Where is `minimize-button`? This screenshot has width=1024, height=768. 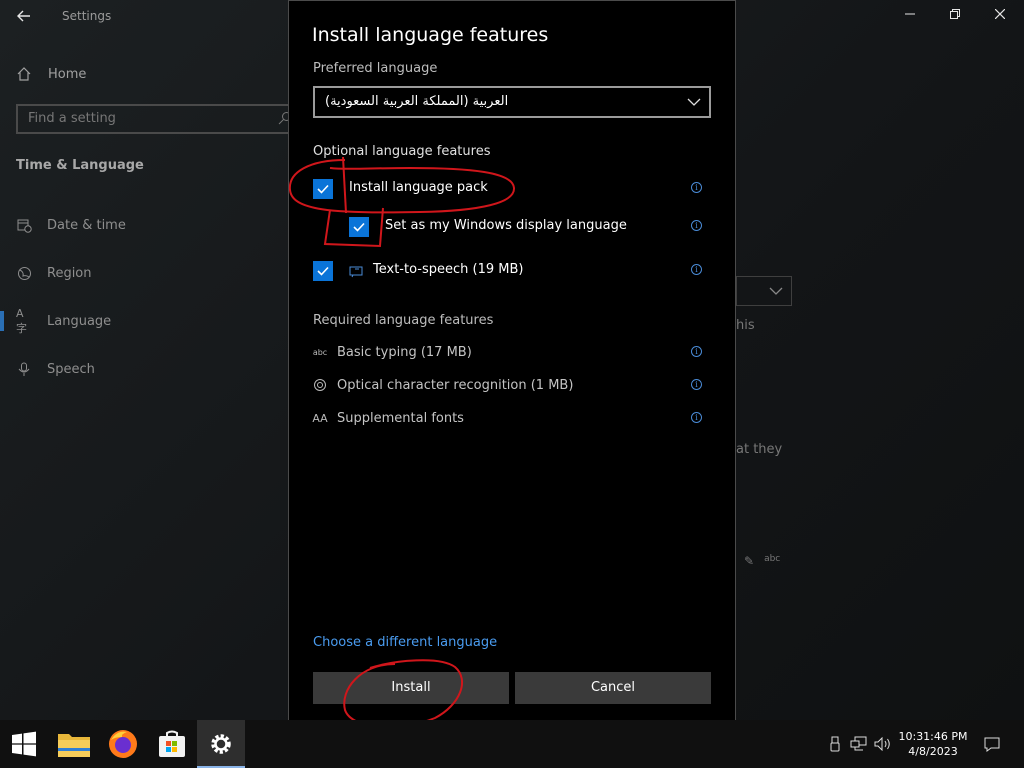 minimize-button is located at coordinates (910, 16).